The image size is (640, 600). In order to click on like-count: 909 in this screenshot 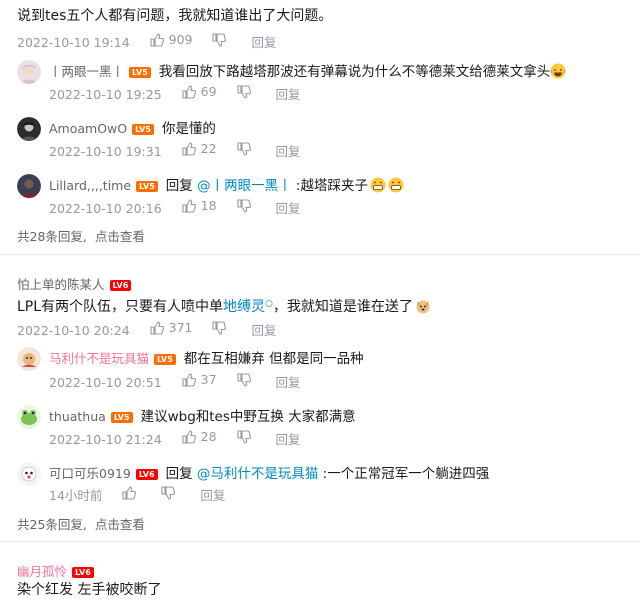, I will do `click(180, 39)`.